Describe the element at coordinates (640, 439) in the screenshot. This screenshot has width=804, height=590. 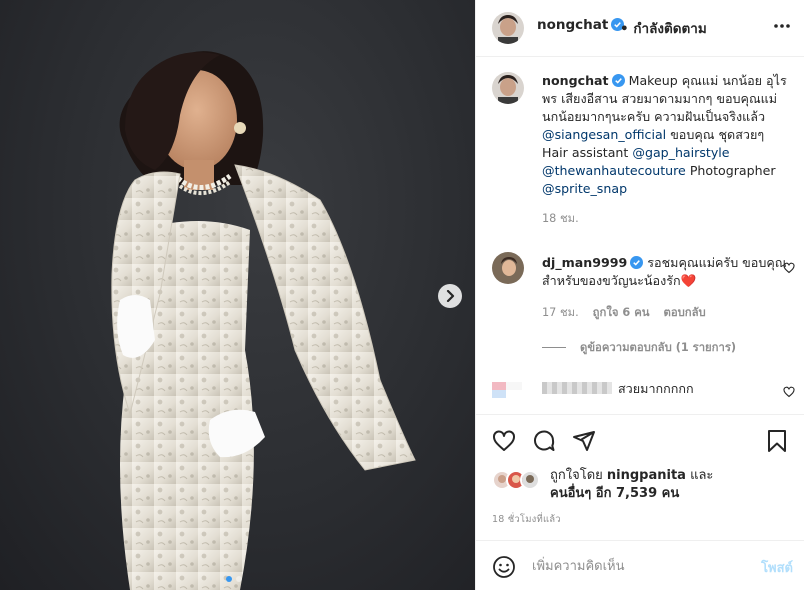
I see `action-bar` at that location.